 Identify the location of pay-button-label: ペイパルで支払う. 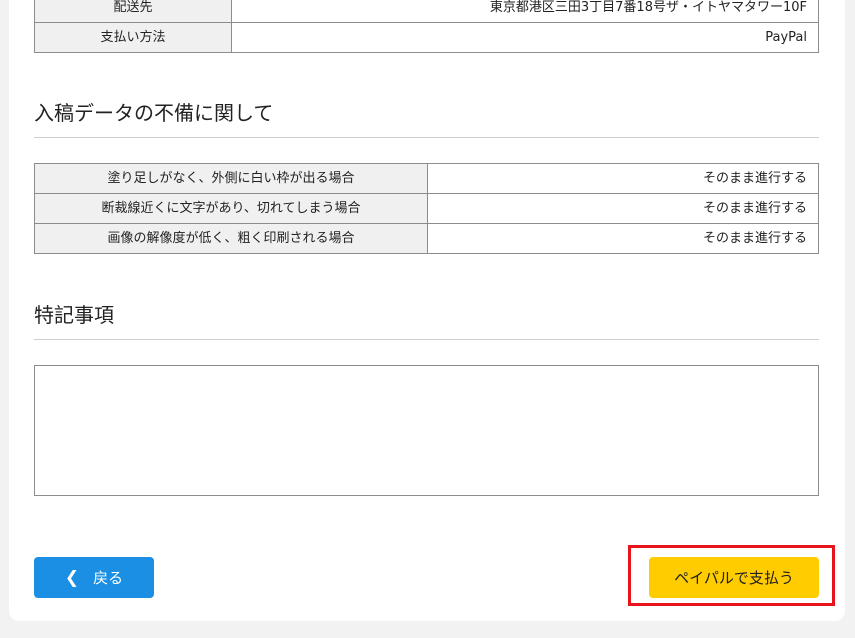
(734, 578).